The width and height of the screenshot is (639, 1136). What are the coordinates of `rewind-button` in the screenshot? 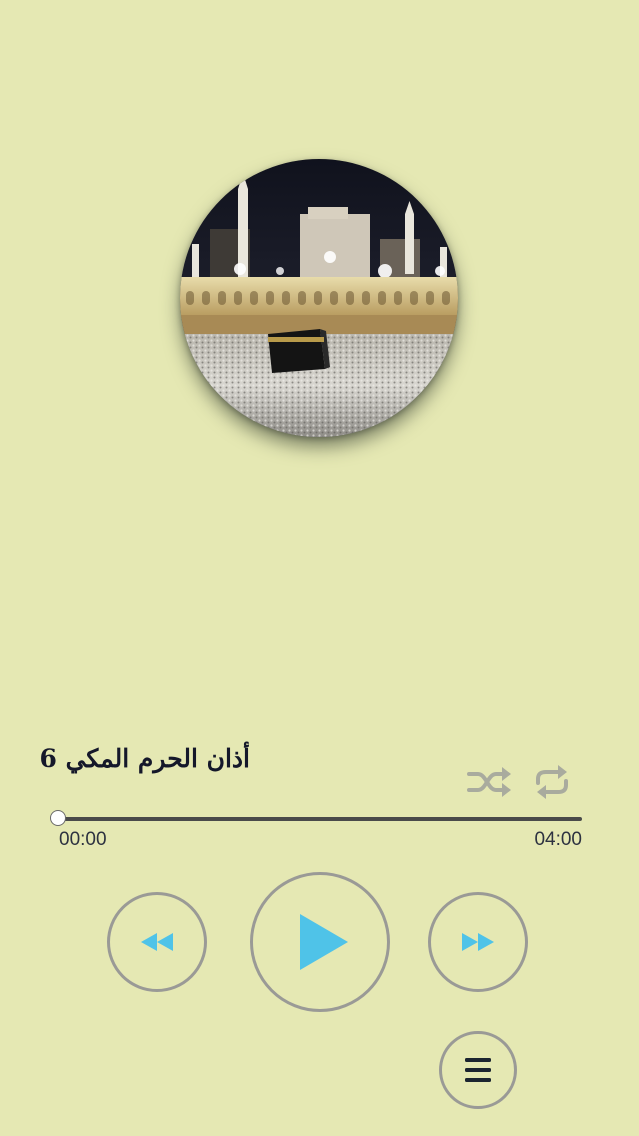 It's located at (157, 942).